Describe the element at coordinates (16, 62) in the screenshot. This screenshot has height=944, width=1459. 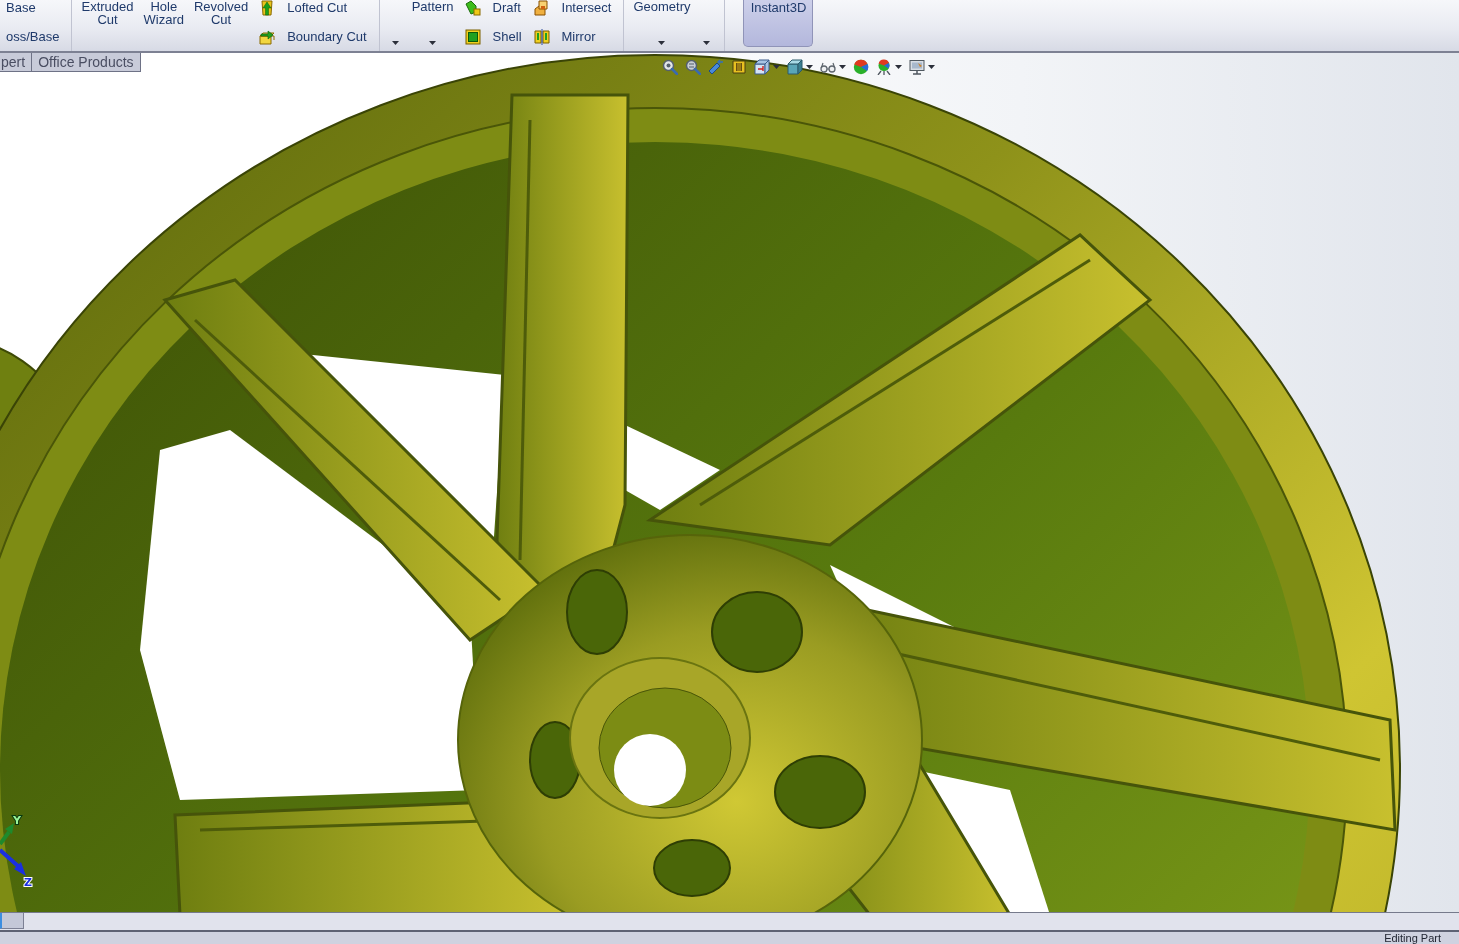
I see `tab: pert` at that location.